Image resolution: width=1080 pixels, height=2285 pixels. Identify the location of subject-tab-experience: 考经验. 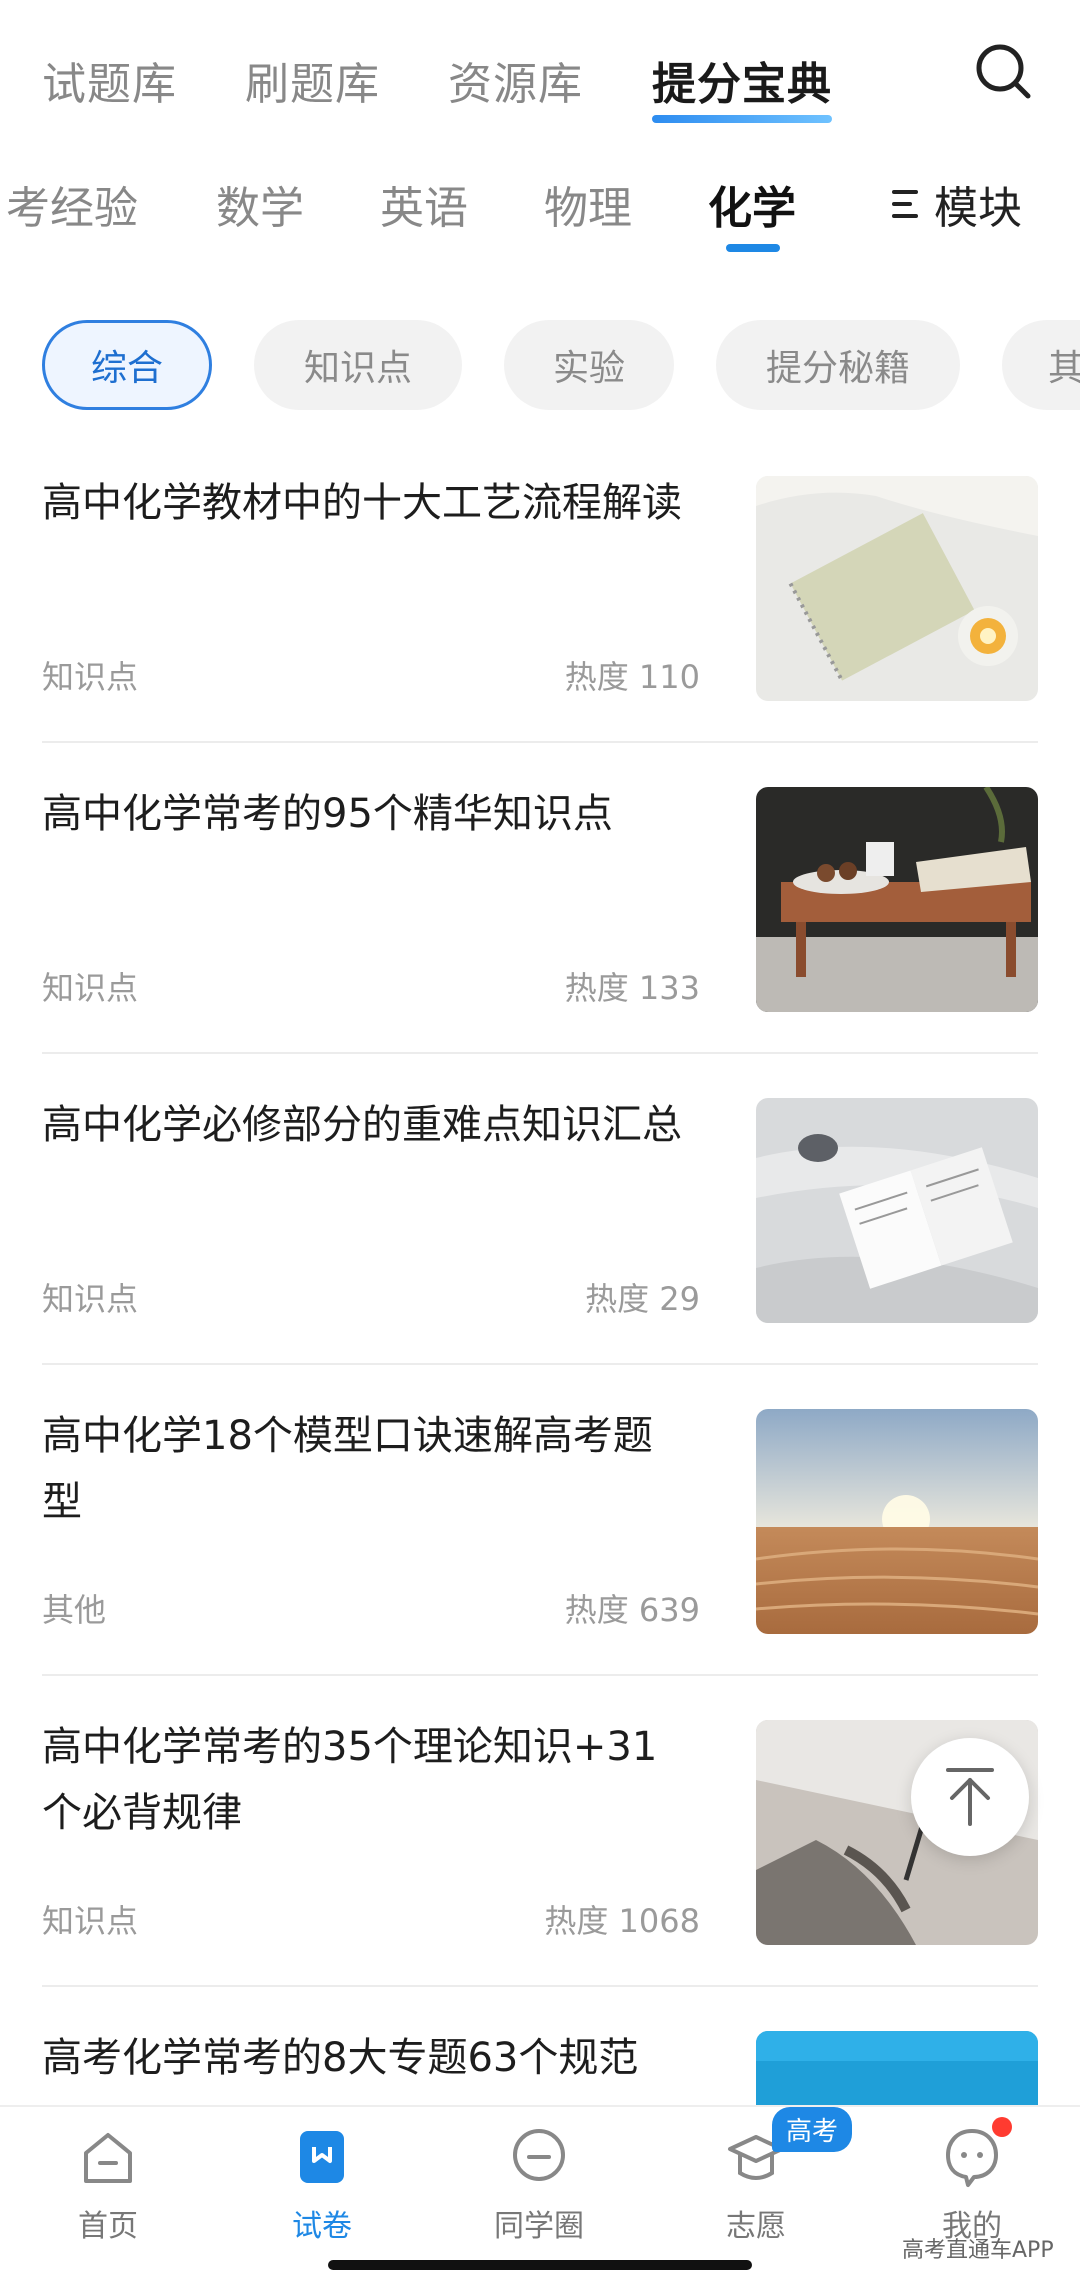
(72, 204).